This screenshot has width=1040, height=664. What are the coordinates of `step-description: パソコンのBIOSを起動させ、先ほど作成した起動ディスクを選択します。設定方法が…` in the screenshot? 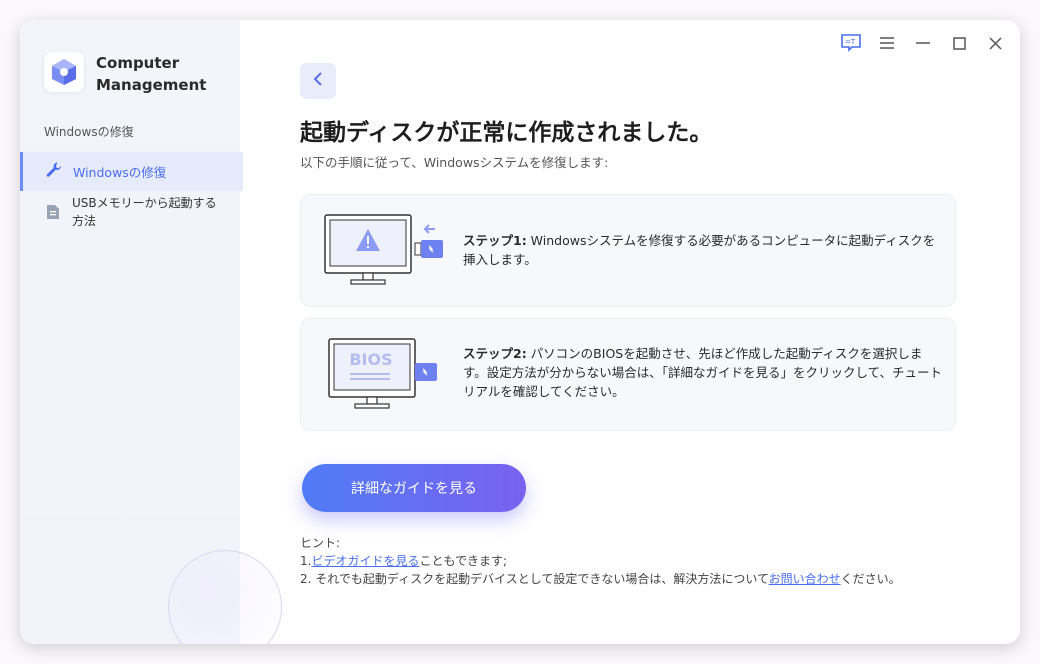 It's located at (703, 372).